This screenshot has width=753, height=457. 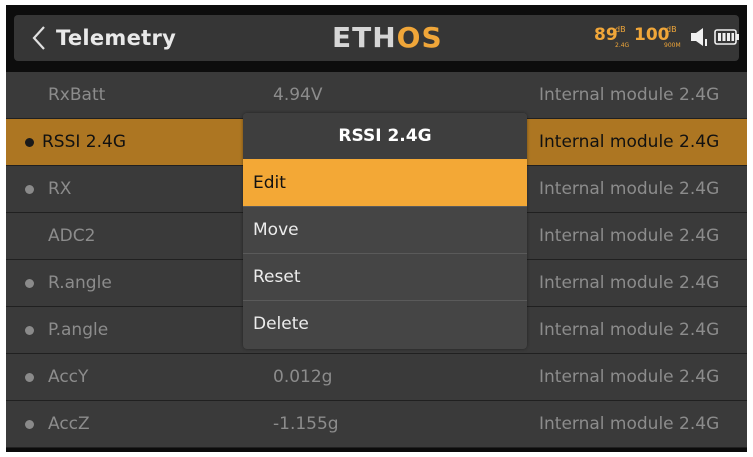 What do you see at coordinates (77, 95) in the screenshot?
I see `sensor-name: RxBatt` at bounding box center [77, 95].